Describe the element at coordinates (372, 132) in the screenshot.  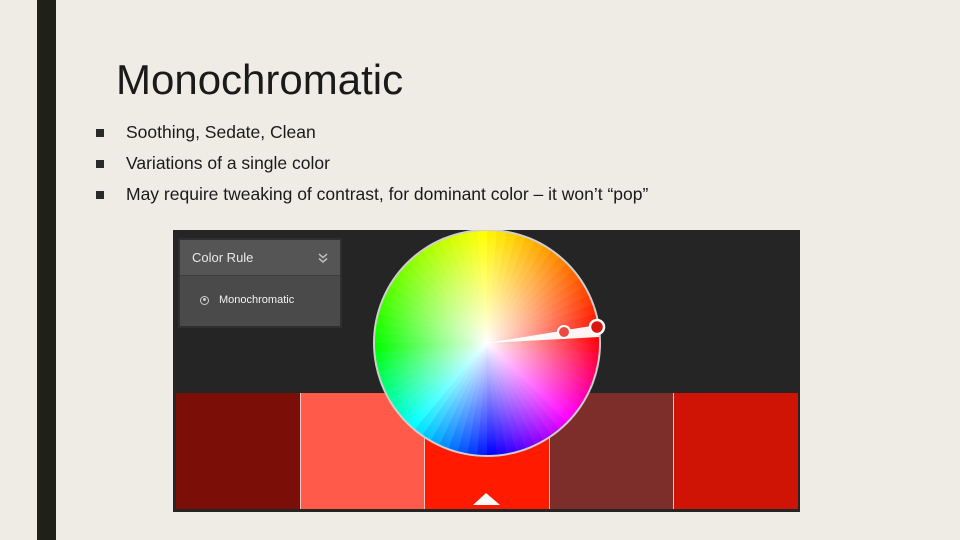
I see `bullet-item: Soothing, Sedate, Clean` at that location.